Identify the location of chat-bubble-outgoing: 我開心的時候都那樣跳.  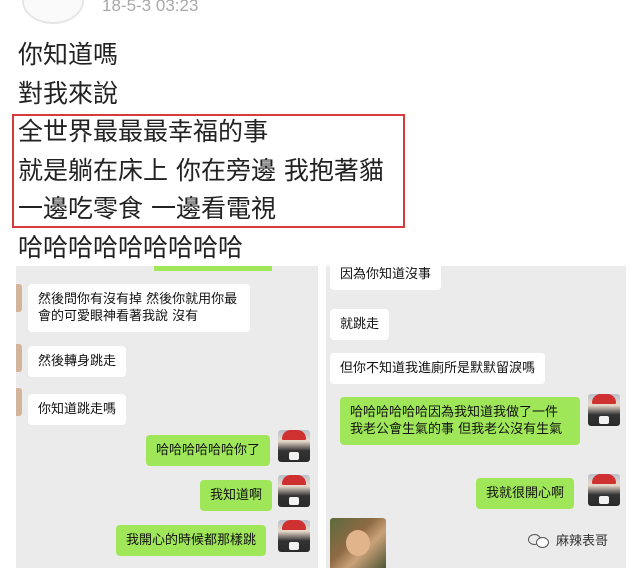
(191, 540).